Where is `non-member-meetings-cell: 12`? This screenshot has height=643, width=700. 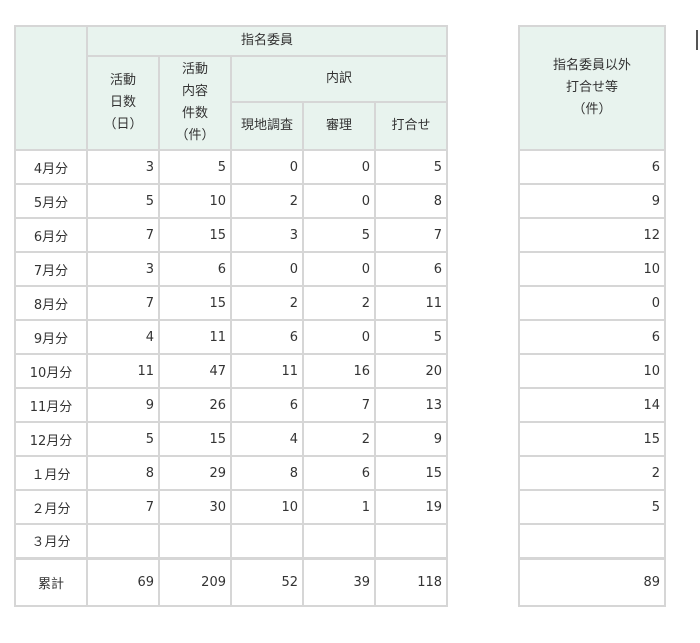 non-member-meetings-cell: 12 is located at coordinates (592, 235).